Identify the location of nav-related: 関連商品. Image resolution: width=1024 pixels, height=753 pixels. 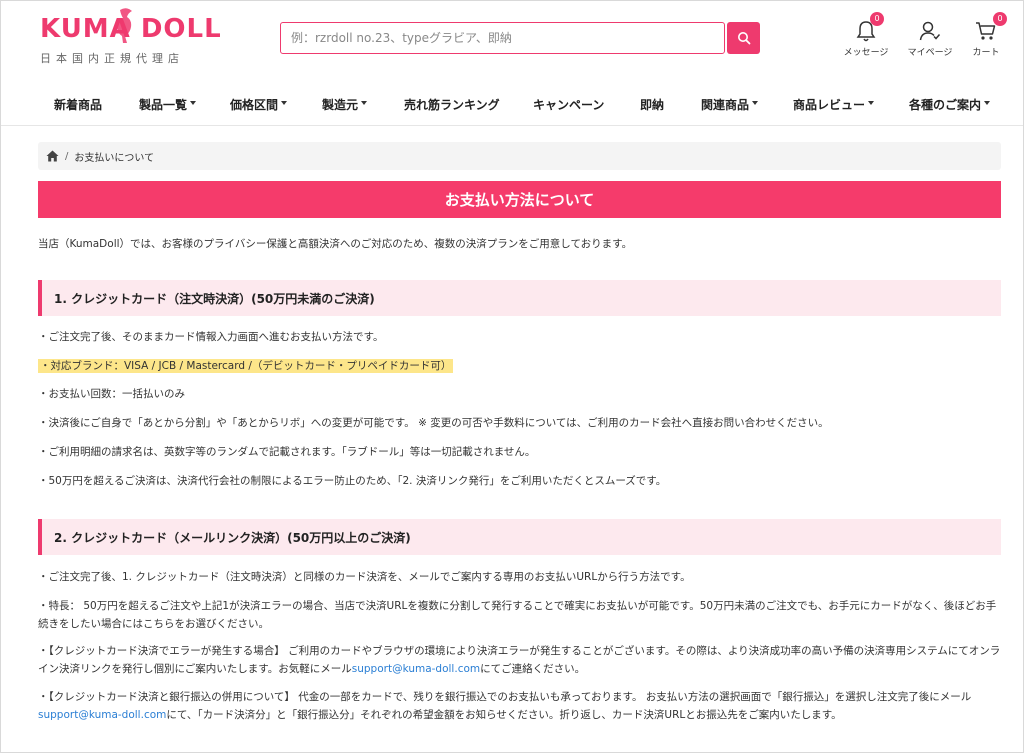
(730, 104).